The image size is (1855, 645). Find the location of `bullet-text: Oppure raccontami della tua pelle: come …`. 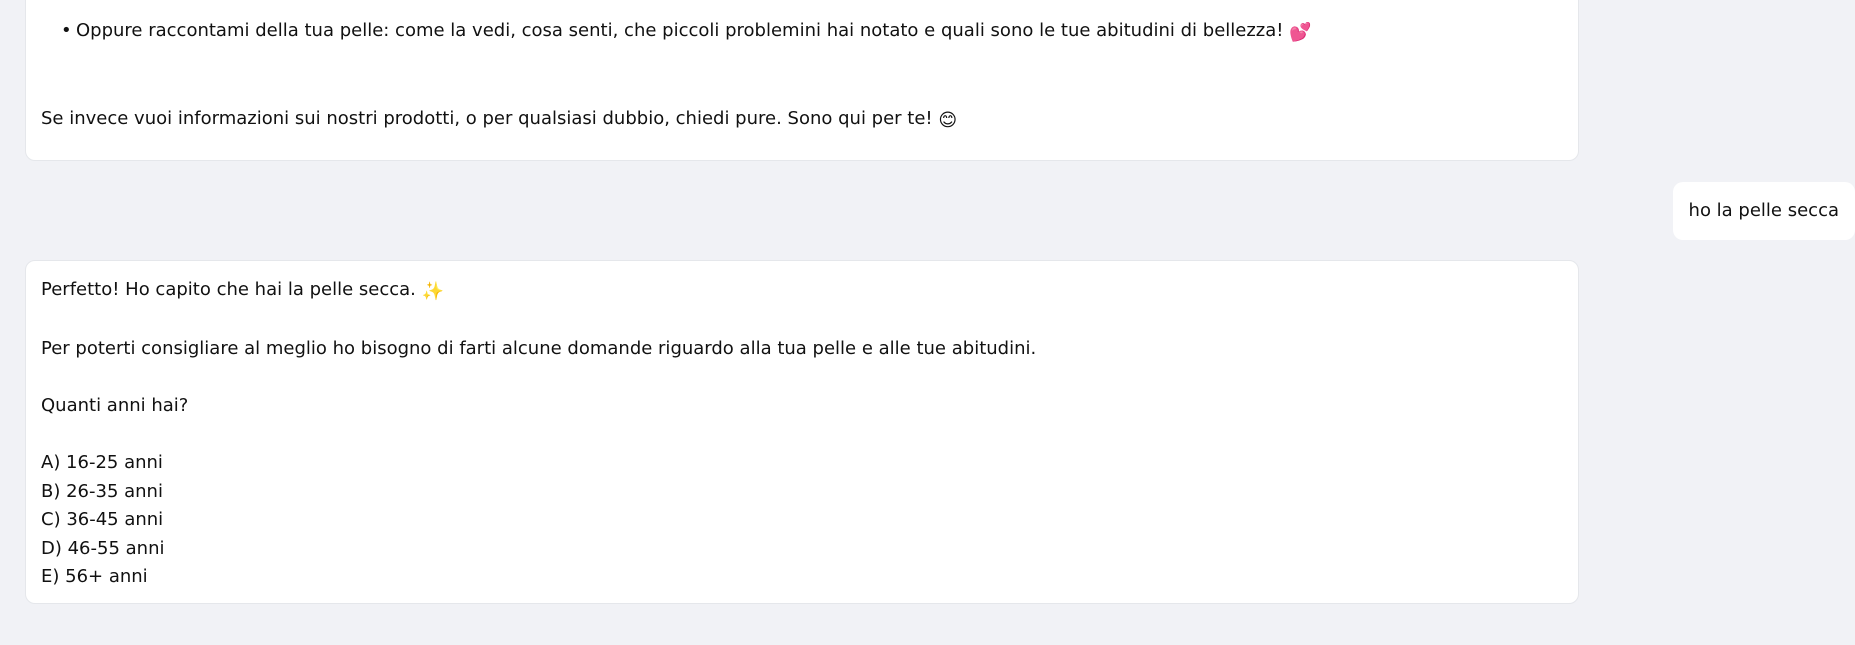

bullet-text: Oppure raccontami della tua pelle: come … is located at coordinates (680, 30).